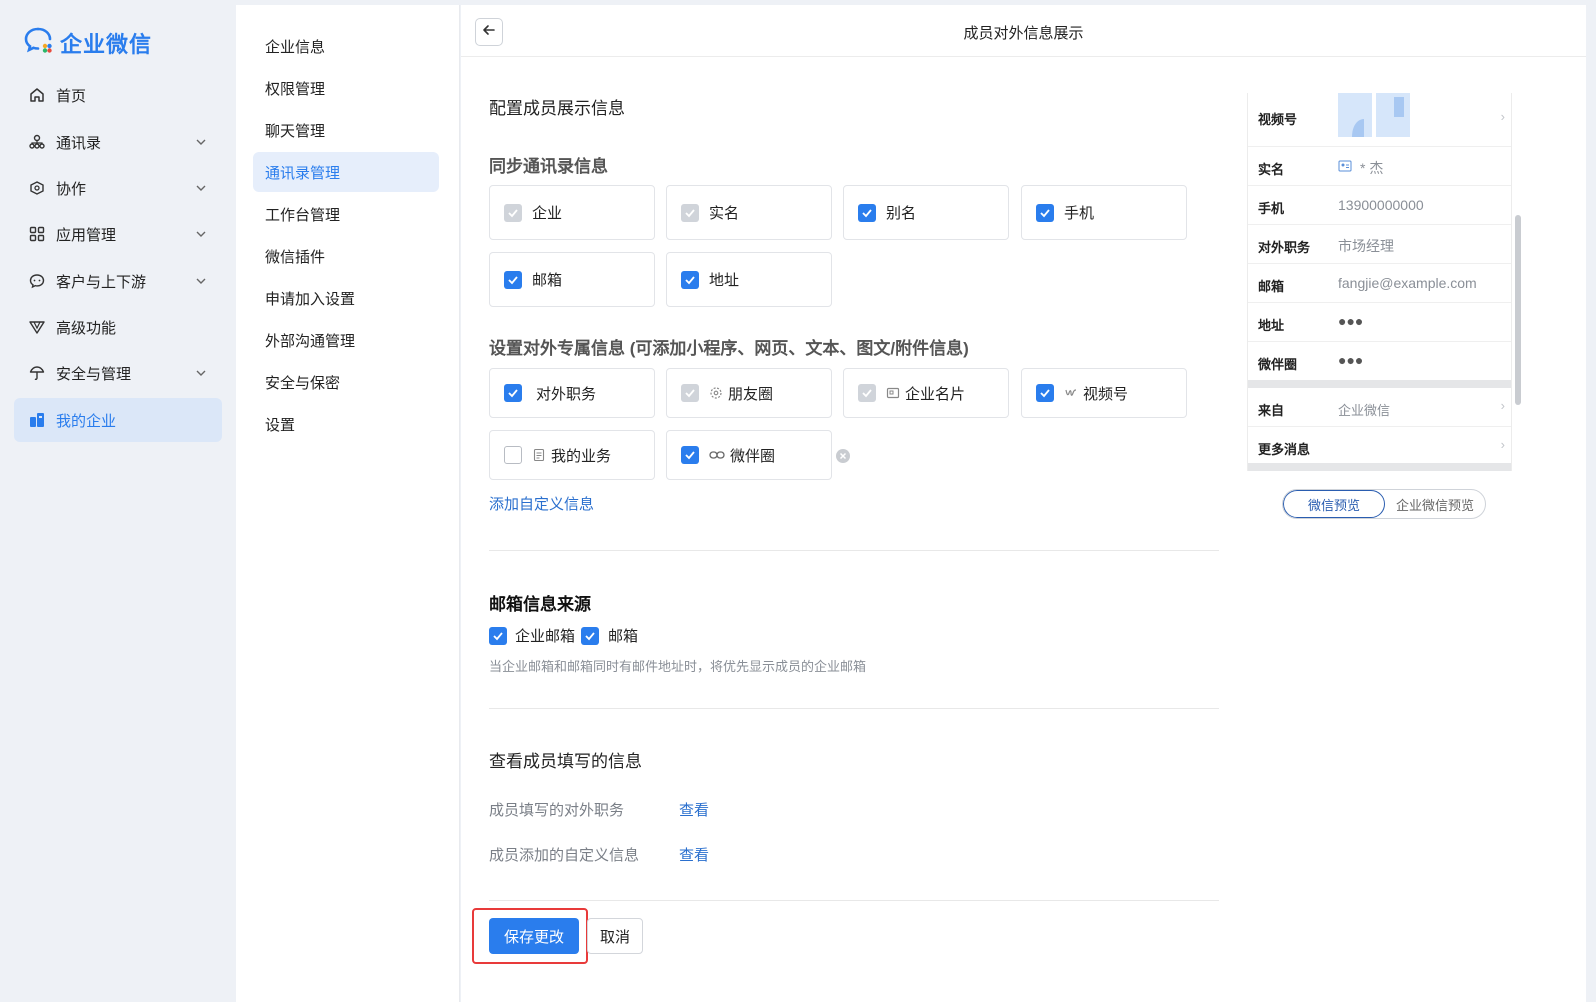 The width and height of the screenshot is (1596, 1002). I want to click on external-option-moments: 朋友圈, so click(749, 393).